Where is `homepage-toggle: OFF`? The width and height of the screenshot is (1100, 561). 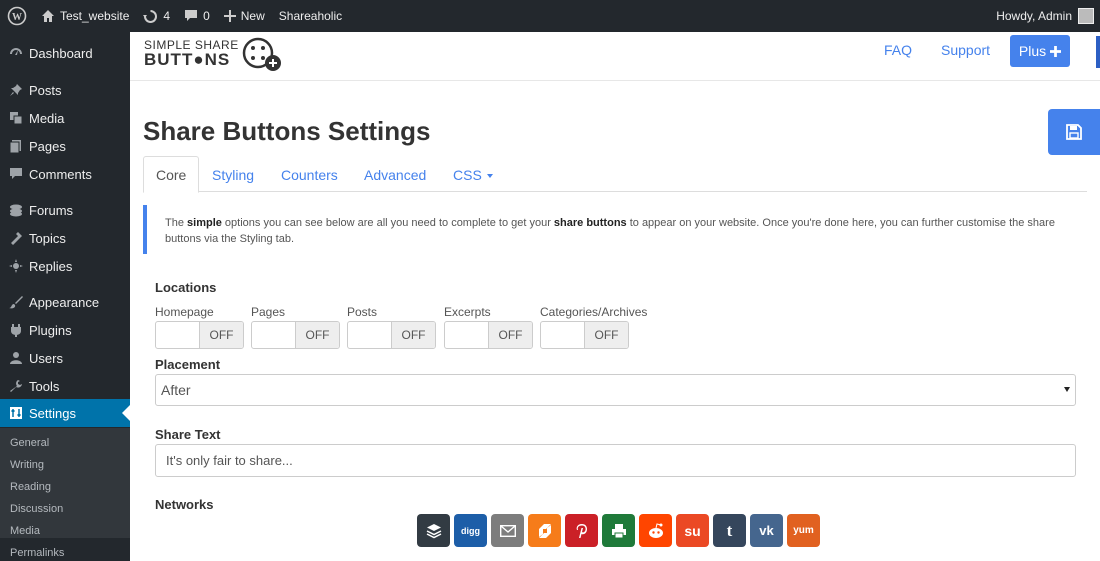
homepage-toggle: OFF is located at coordinates (199, 335).